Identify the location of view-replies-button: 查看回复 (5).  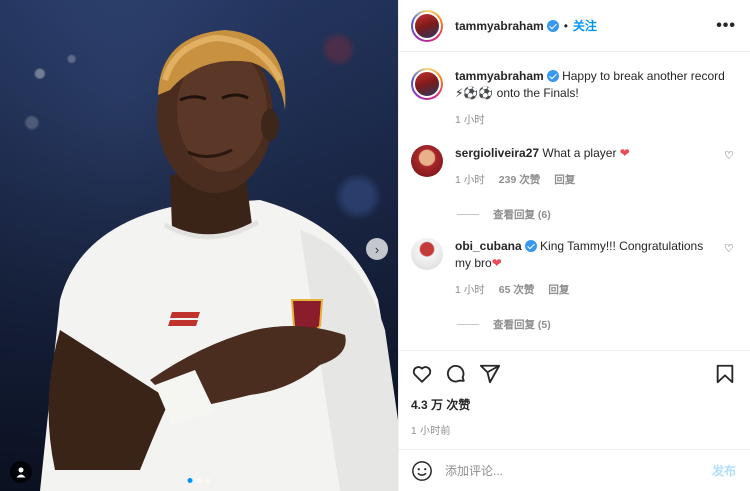
(596, 324).